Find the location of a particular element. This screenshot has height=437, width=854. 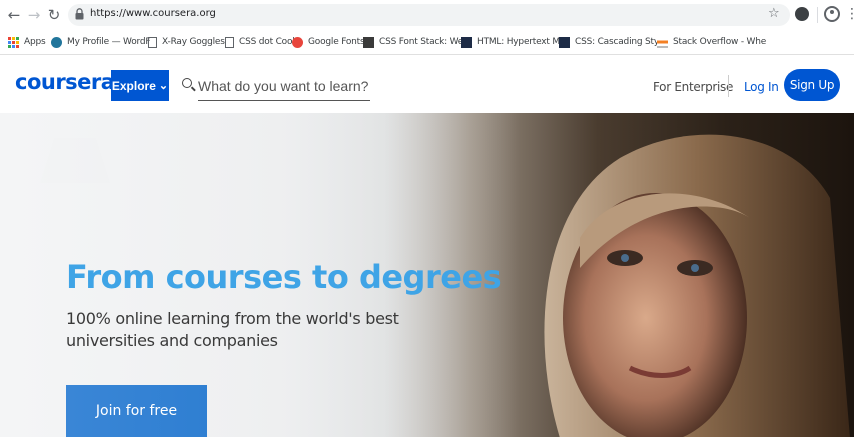

coursera-logo: coursera is located at coordinates (65, 82).